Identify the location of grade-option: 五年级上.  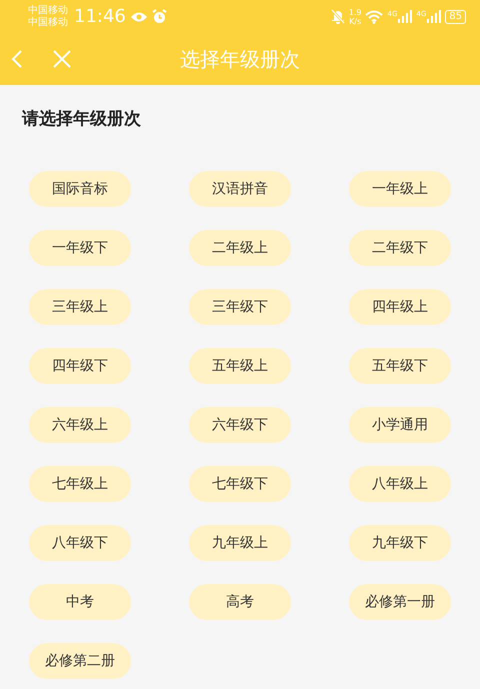
(240, 366).